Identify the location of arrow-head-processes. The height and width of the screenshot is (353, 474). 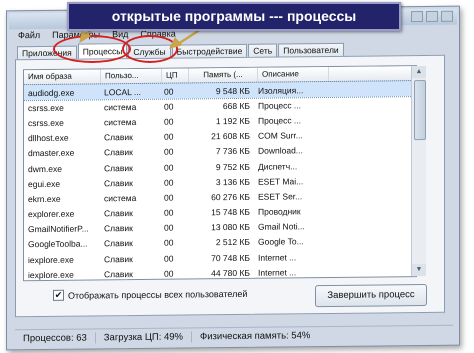
(176, 43).